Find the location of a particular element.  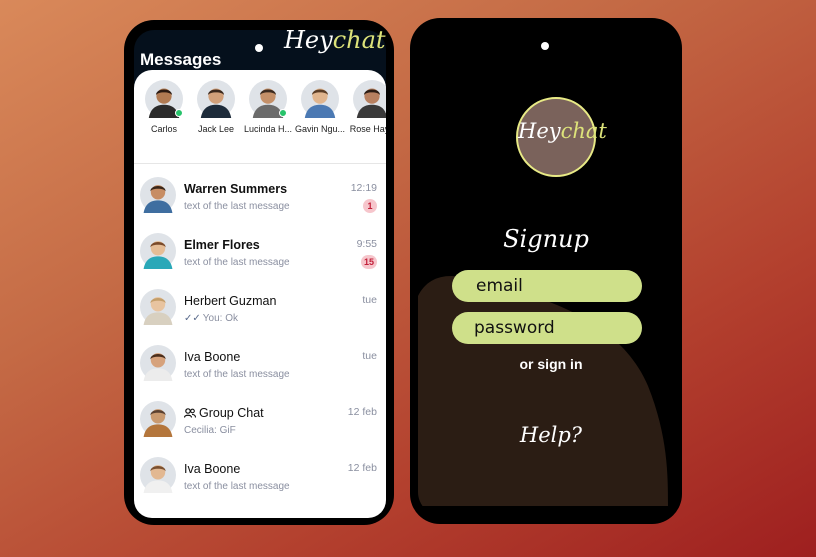

group-icon is located at coordinates (190, 414).